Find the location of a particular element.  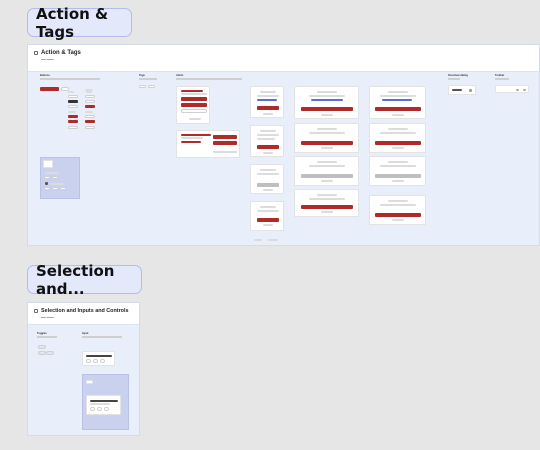

close-icon is located at coordinates (470, 90).